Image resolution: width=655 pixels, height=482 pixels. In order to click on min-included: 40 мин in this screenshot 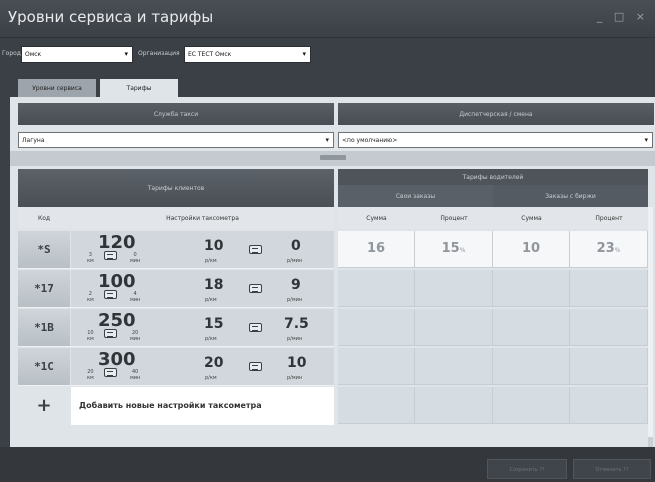, I will do `click(135, 375)`.